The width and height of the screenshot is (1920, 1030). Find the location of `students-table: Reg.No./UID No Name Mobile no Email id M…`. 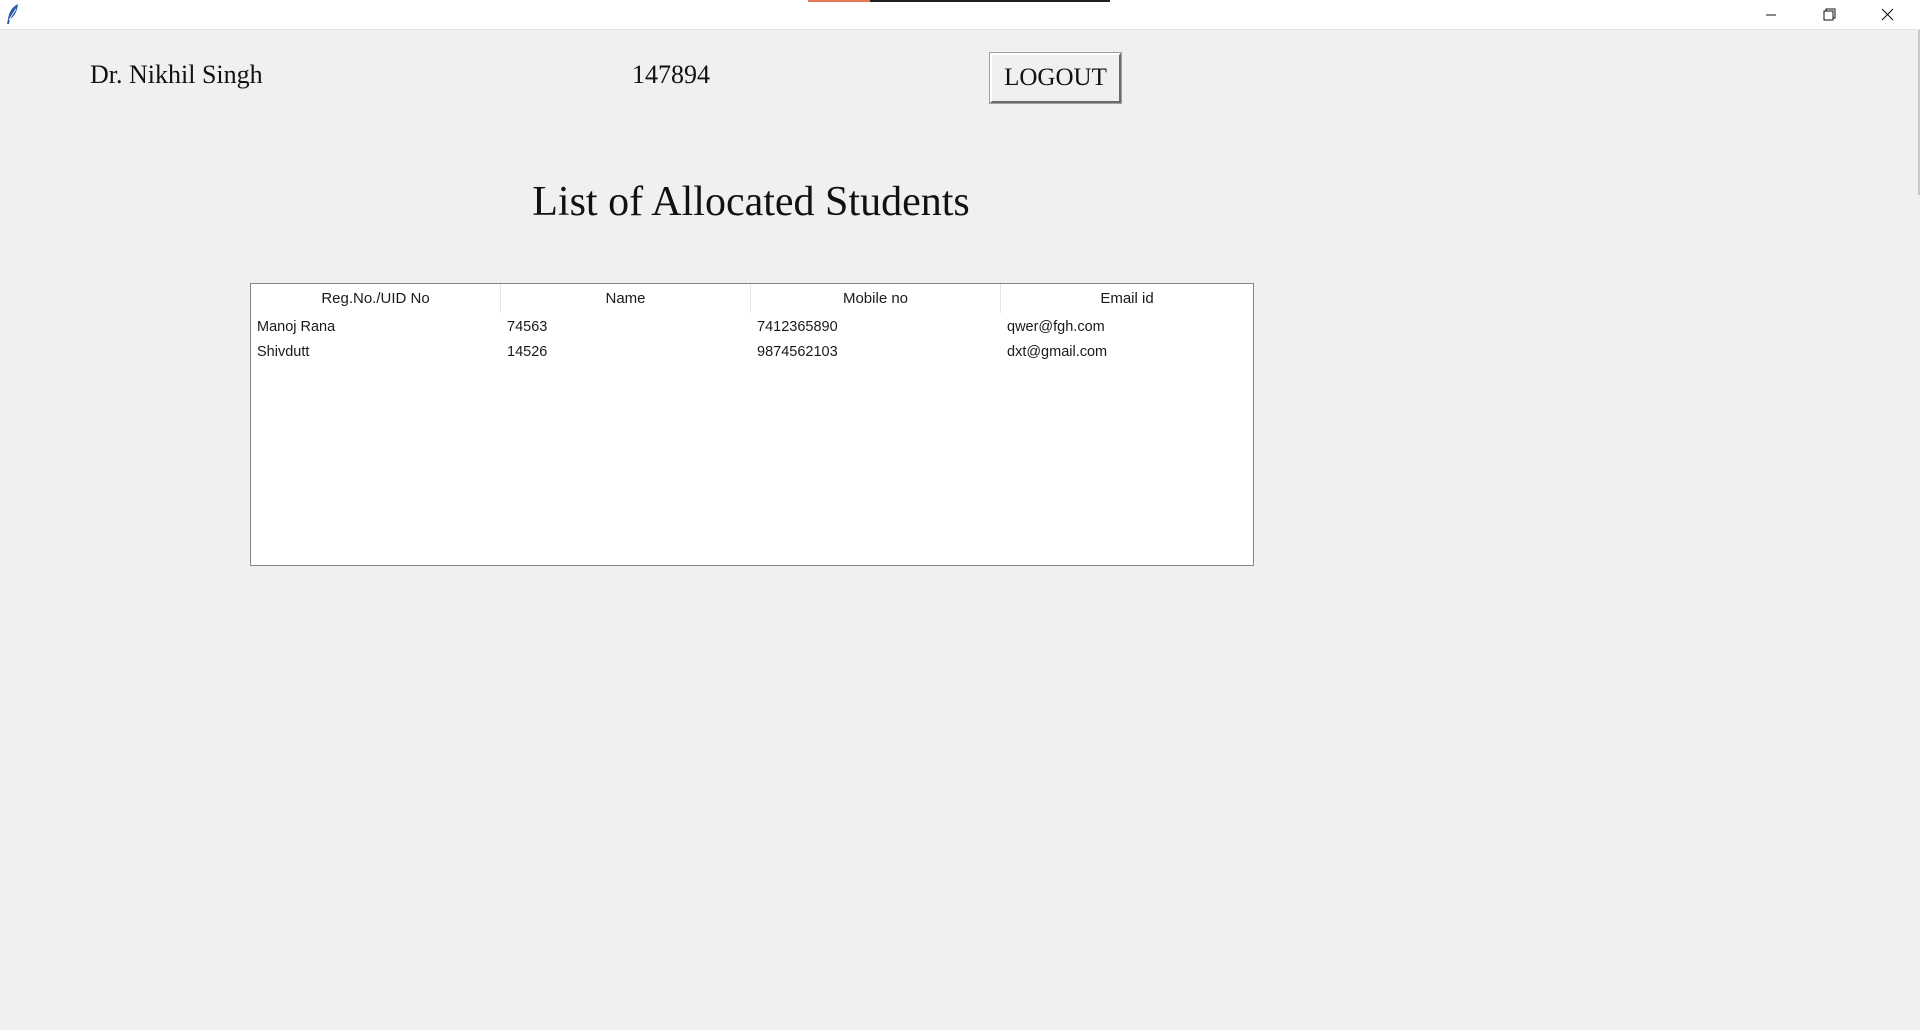

students-table: Reg.No./UID No Name Mobile no Email id M… is located at coordinates (752, 424).